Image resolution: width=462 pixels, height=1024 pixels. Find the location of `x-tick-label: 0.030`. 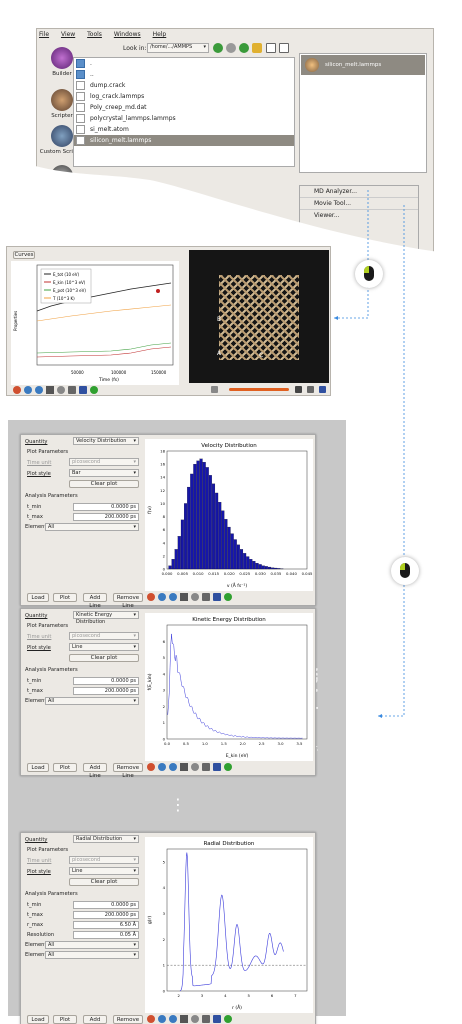

x-tick-label: 0.030 is located at coordinates (260, 573).